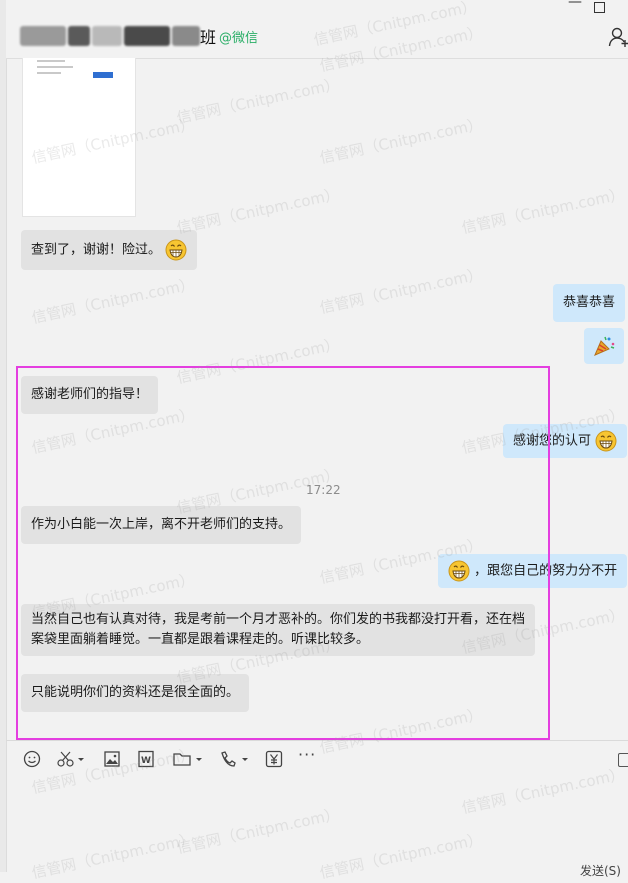 This screenshot has width=628, height=883. Describe the element at coordinates (32, 759) in the screenshot. I see `emoji-icon` at that location.